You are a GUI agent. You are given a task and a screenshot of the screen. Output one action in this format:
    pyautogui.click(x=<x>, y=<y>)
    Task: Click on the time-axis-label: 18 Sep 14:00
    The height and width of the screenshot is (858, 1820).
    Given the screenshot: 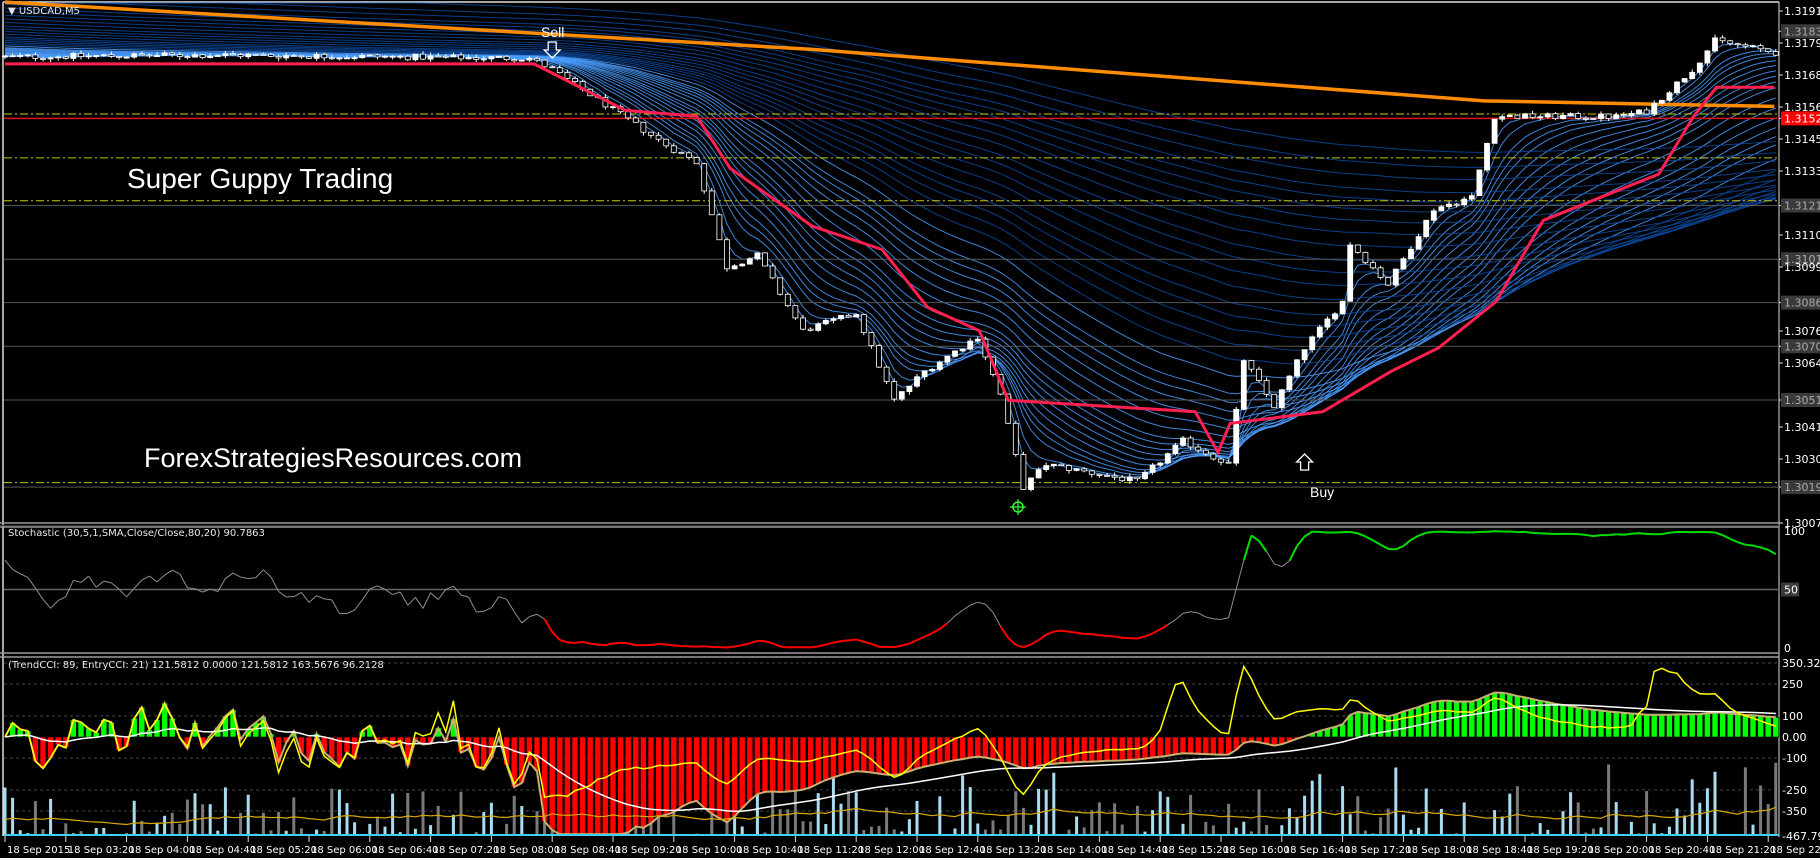 What is the action you would take?
    pyautogui.click(x=1074, y=850)
    